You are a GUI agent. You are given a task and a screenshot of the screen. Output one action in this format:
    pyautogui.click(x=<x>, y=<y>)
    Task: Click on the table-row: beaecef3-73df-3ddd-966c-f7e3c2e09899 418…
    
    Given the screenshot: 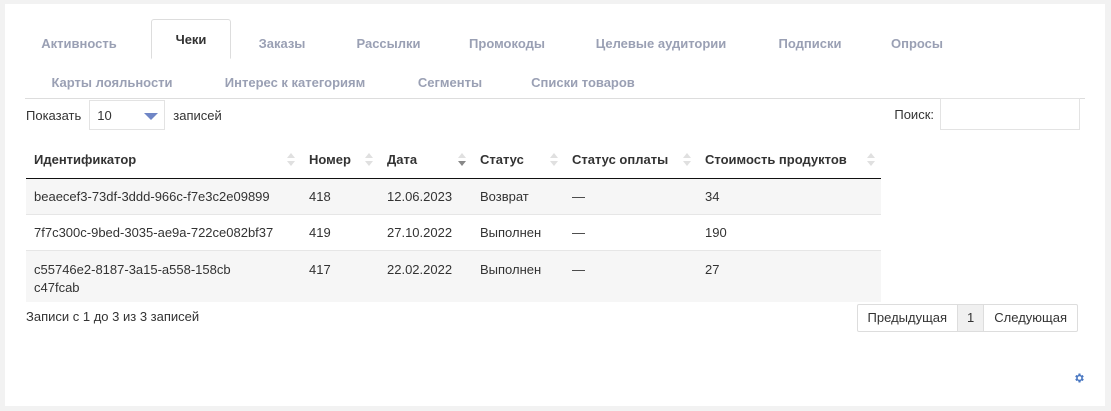 What is the action you would take?
    pyautogui.click(x=453, y=196)
    